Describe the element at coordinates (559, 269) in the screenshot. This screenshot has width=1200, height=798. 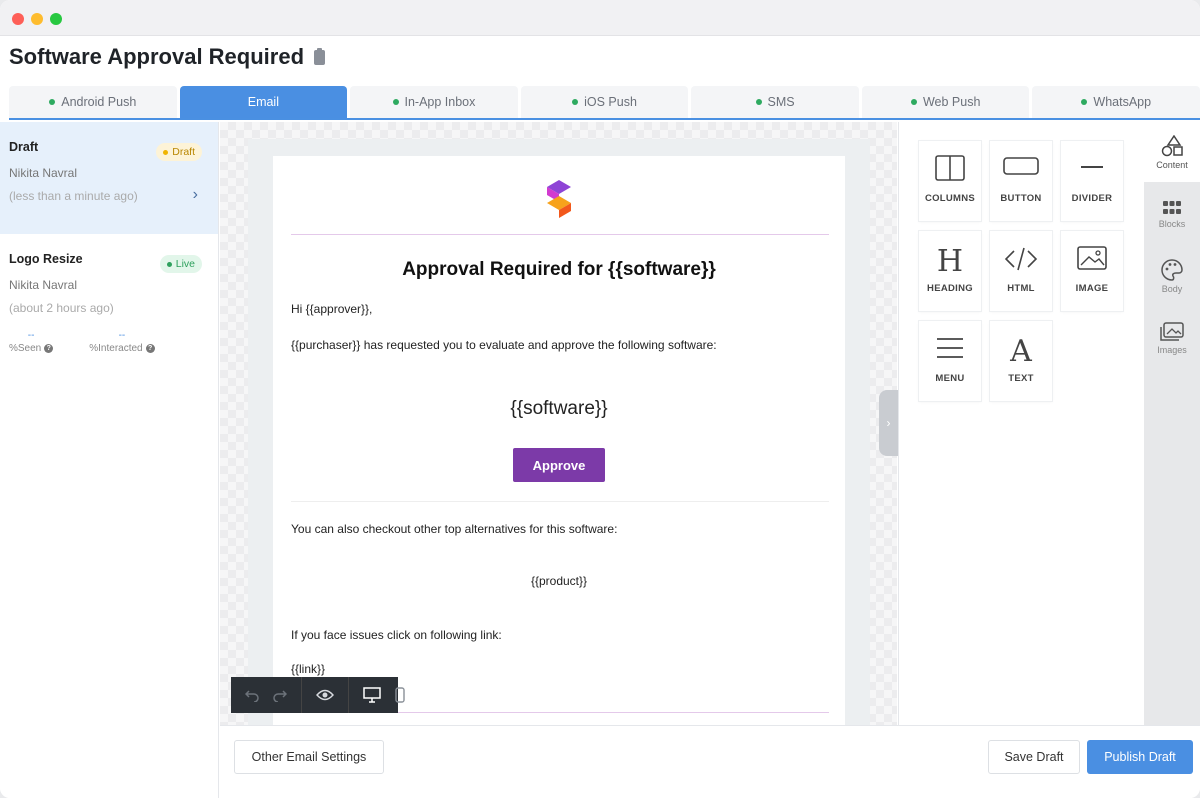
I see `email-heading: Approval Required for {{software}}` at that location.